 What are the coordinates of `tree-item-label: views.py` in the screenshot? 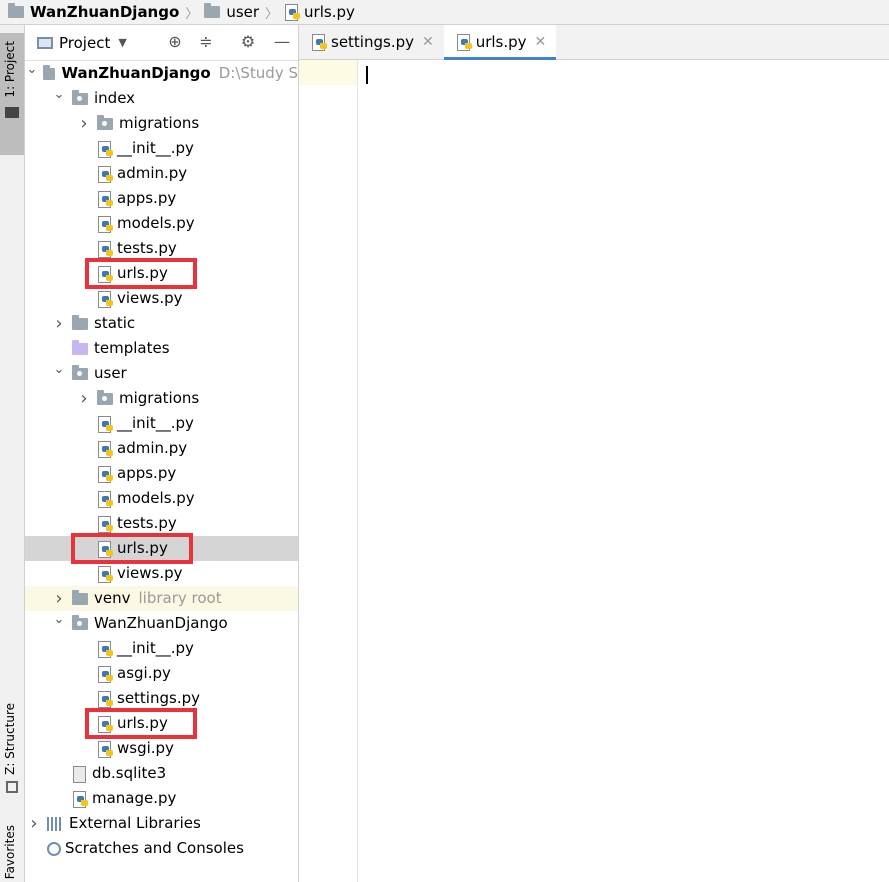 It's located at (150, 573).